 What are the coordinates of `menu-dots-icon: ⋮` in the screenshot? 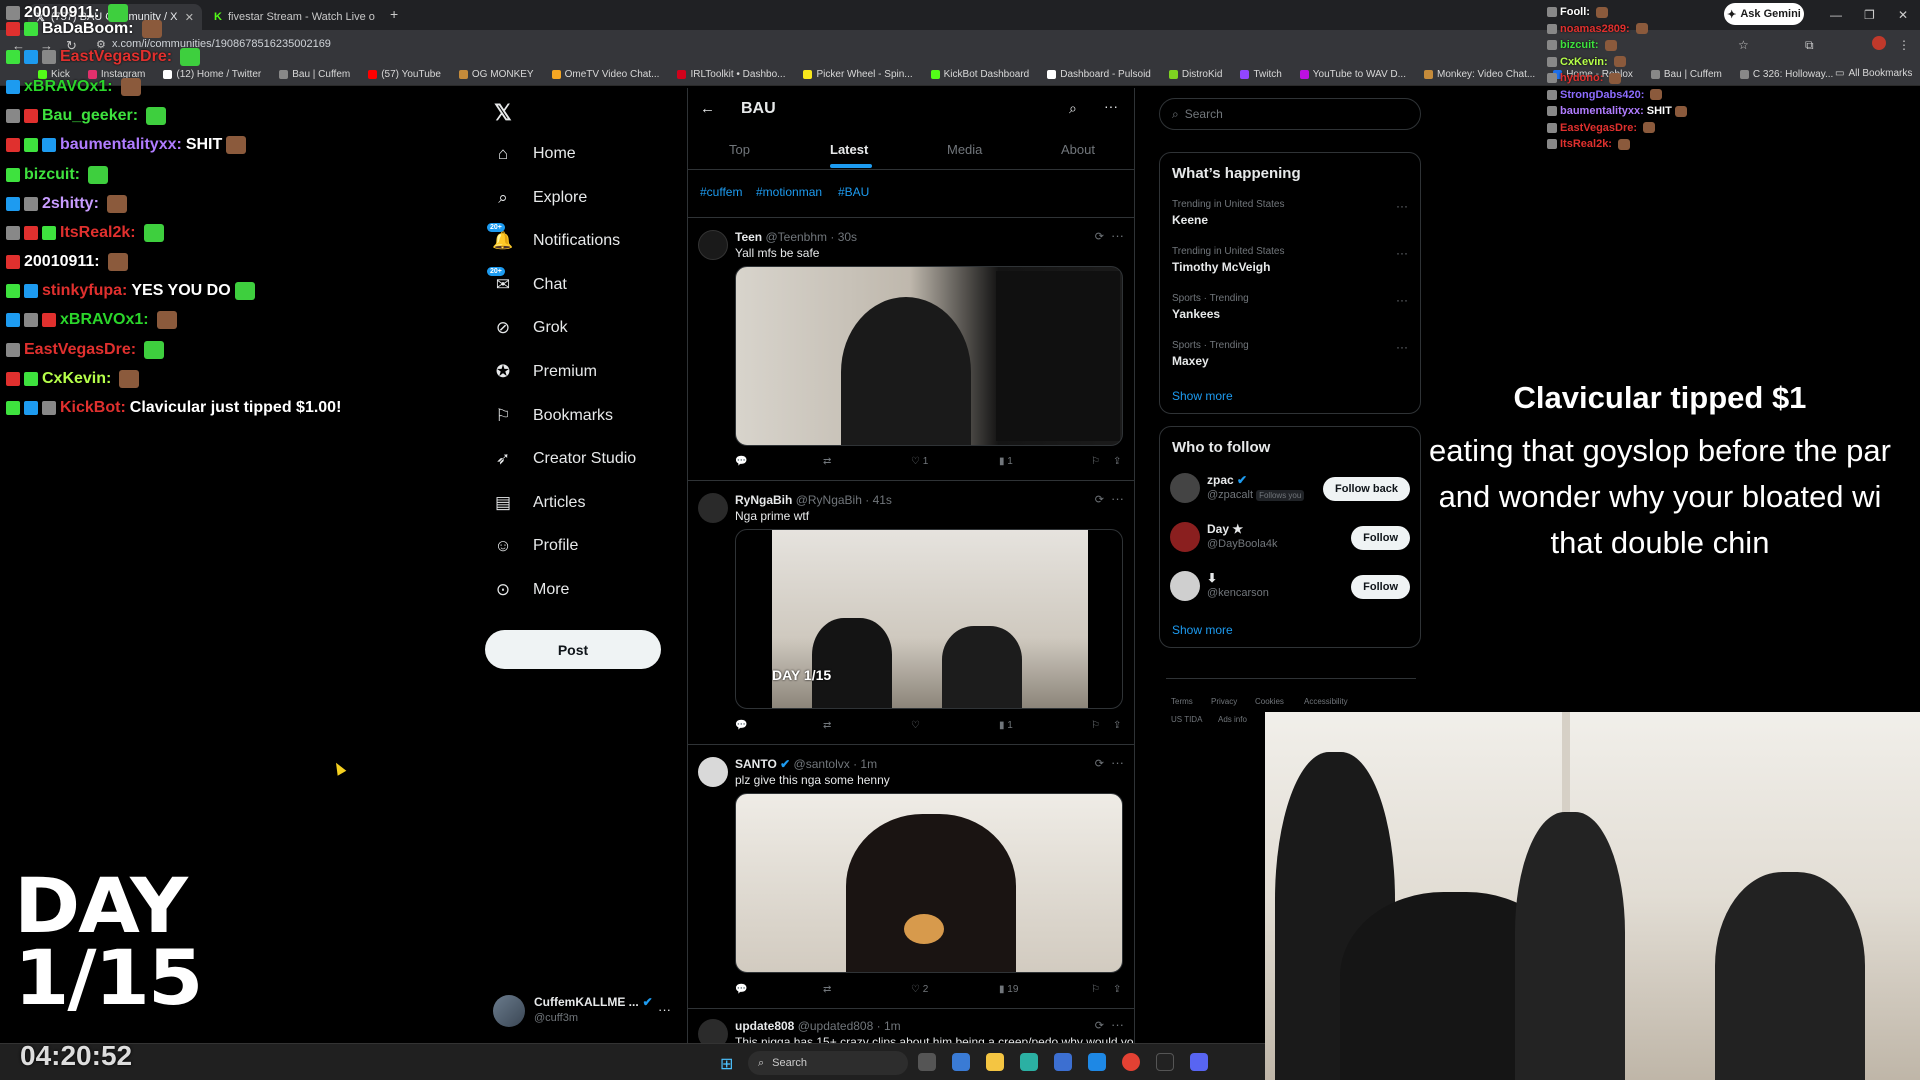 It's located at (1904, 45).